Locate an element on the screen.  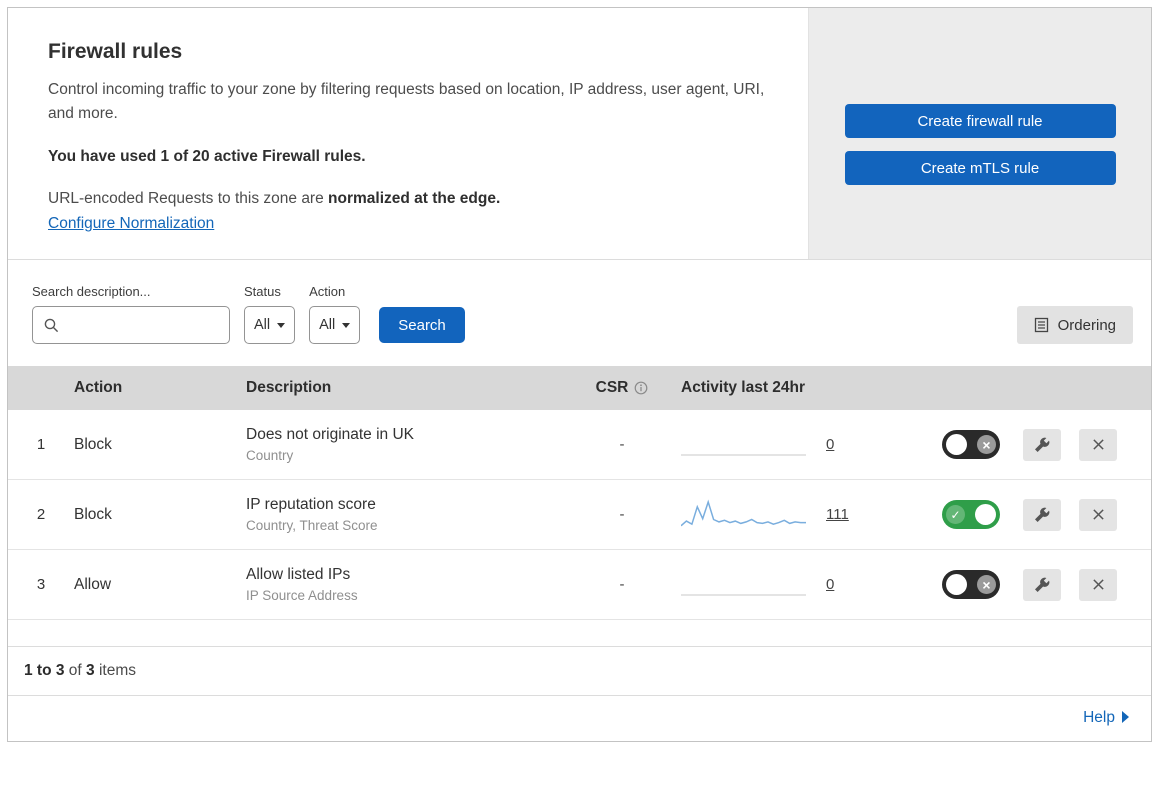
actions-panel: Create firewall rule Create mTLS rule is located at coordinates (979, 134).